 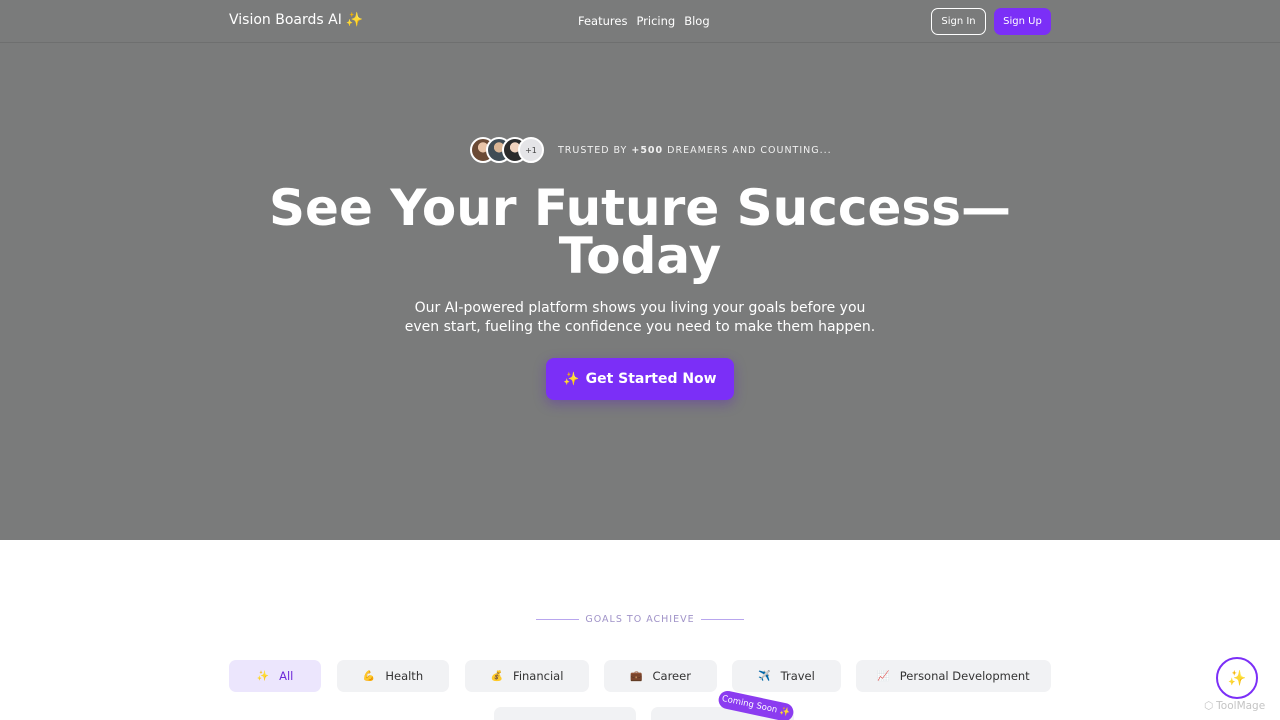 I want to click on category-chip-financial: 💰 Financial, so click(x=527, y=676).